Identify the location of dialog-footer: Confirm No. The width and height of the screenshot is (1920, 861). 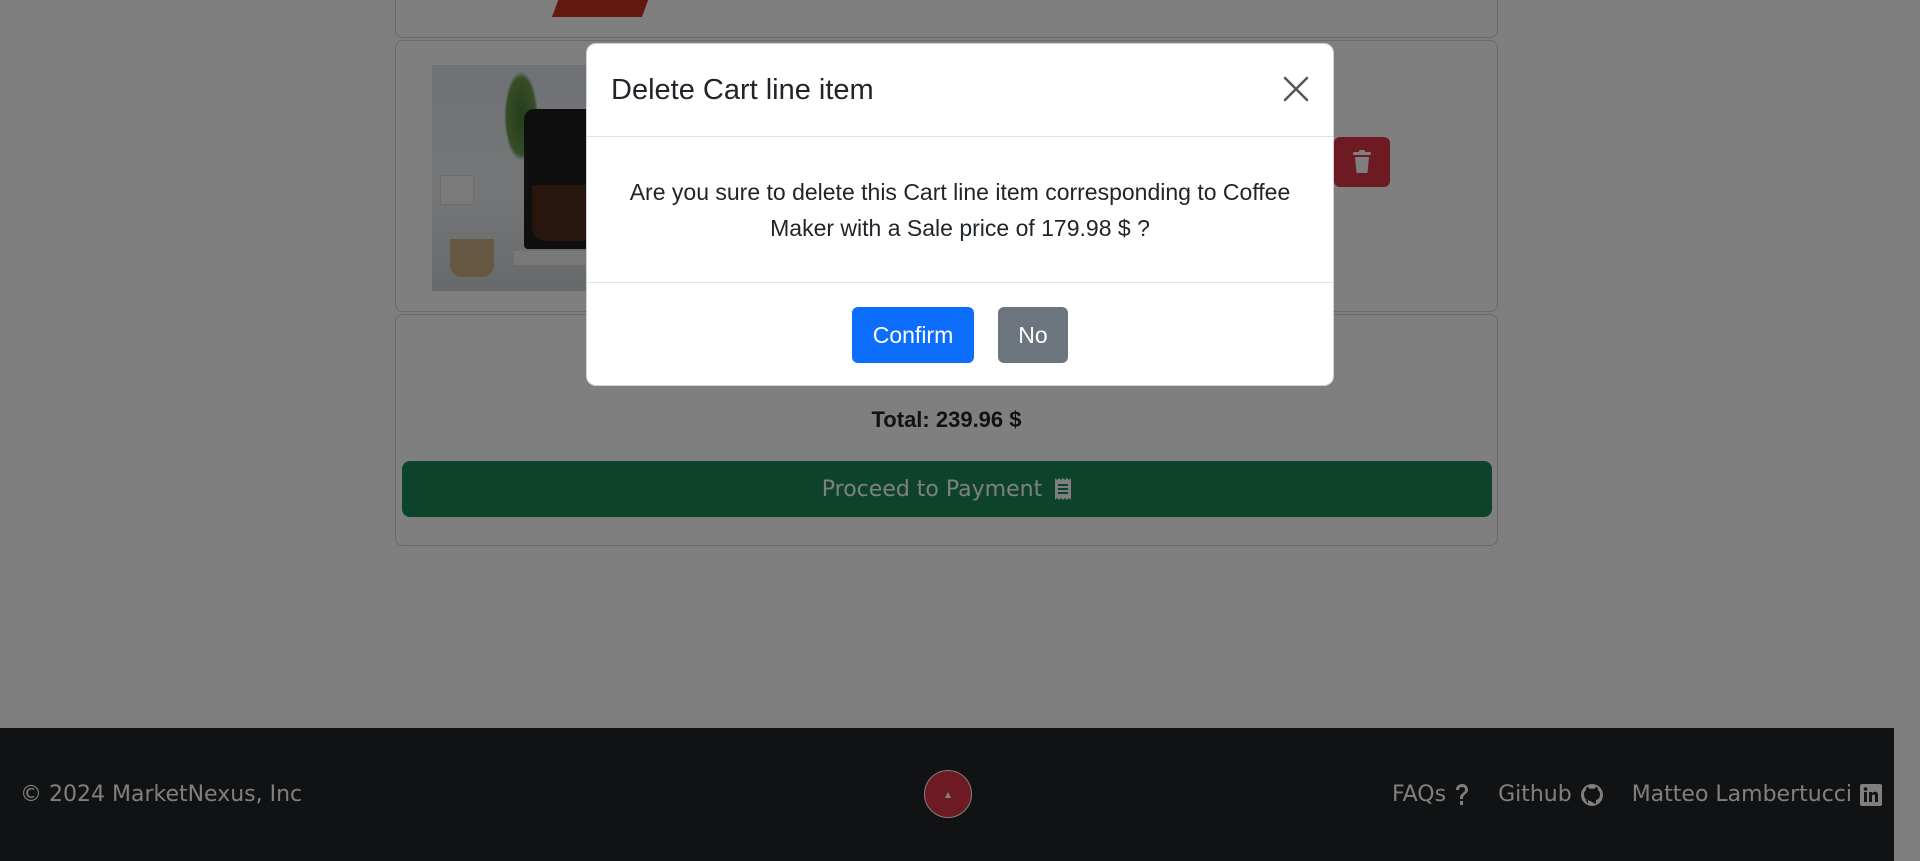
(960, 335).